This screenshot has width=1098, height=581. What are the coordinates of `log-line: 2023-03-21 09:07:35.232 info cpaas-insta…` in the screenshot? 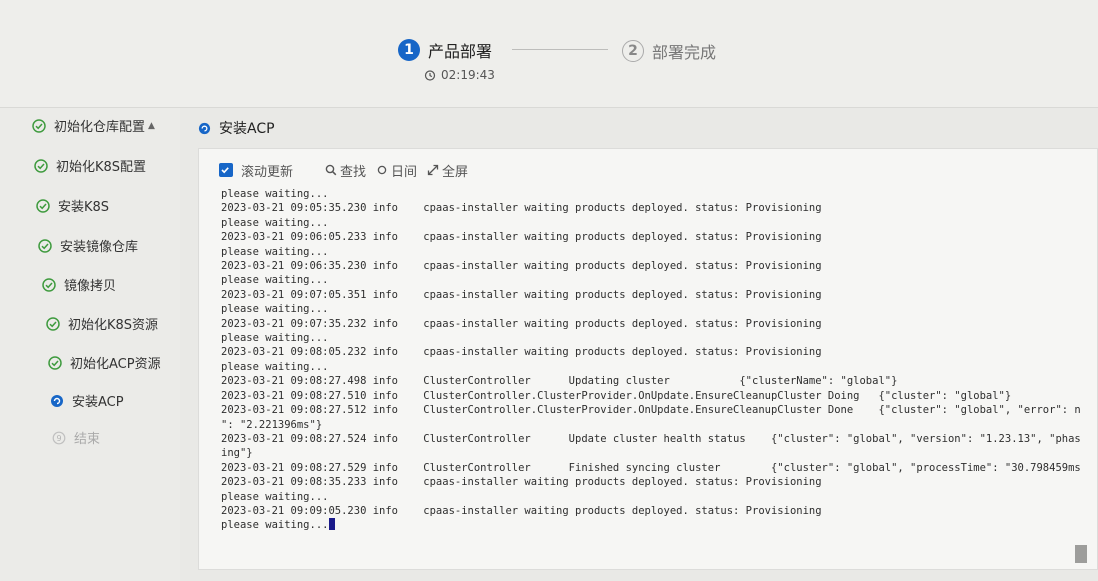 It's located at (521, 323).